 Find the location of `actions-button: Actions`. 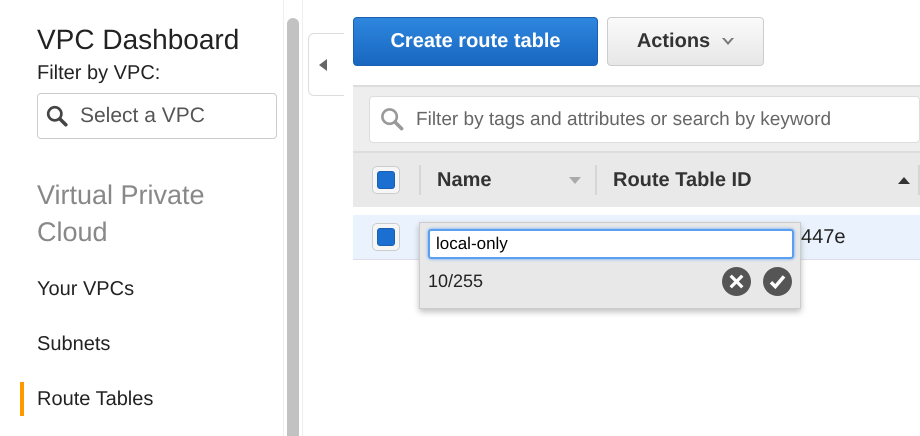

actions-button: Actions is located at coordinates (685, 41).